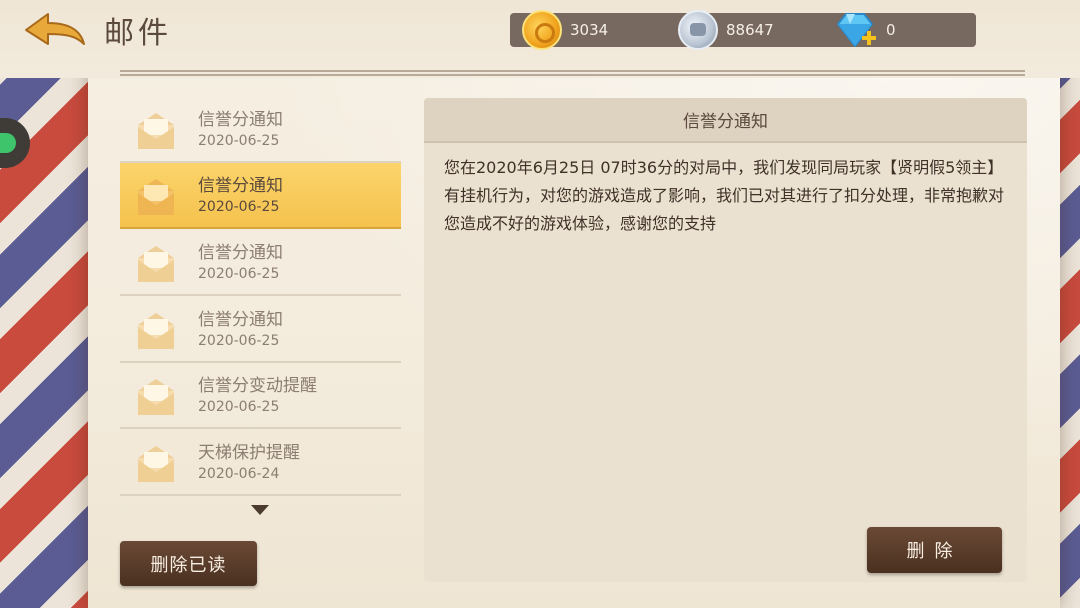 The width and height of the screenshot is (1080, 608). I want to click on currency-bar: 3034 88647 0, so click(743, 30).